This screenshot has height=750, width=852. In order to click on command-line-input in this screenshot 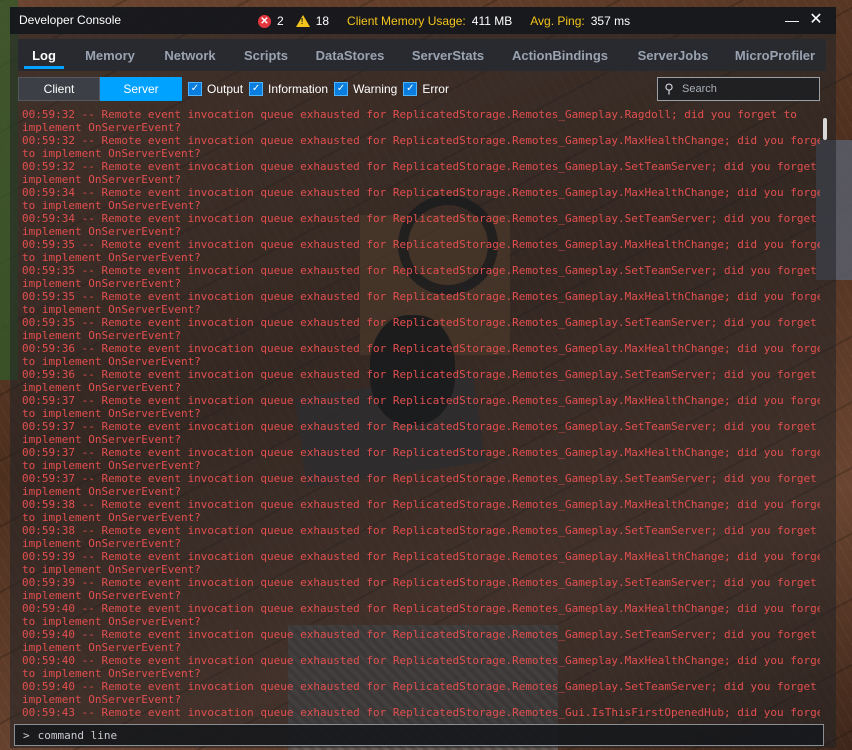, I will do `click(417, 735)`.